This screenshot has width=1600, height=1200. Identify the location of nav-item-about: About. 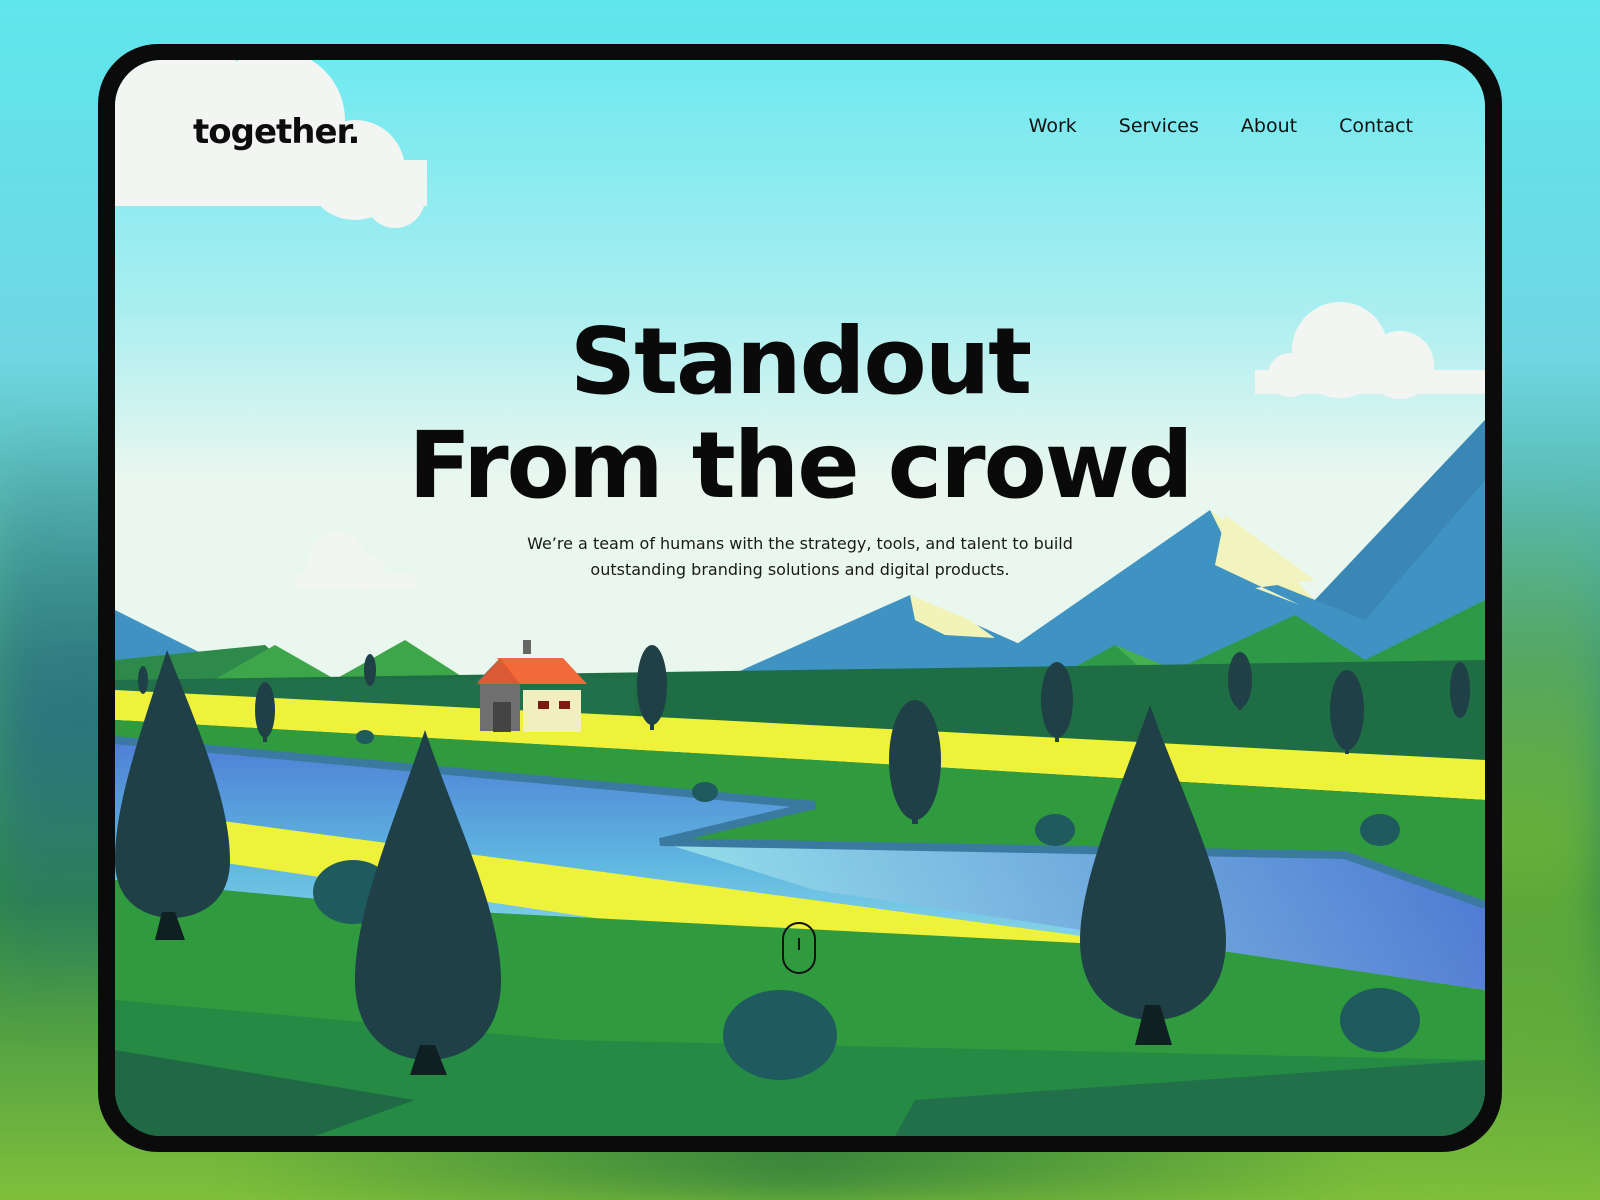
(1269, 126).